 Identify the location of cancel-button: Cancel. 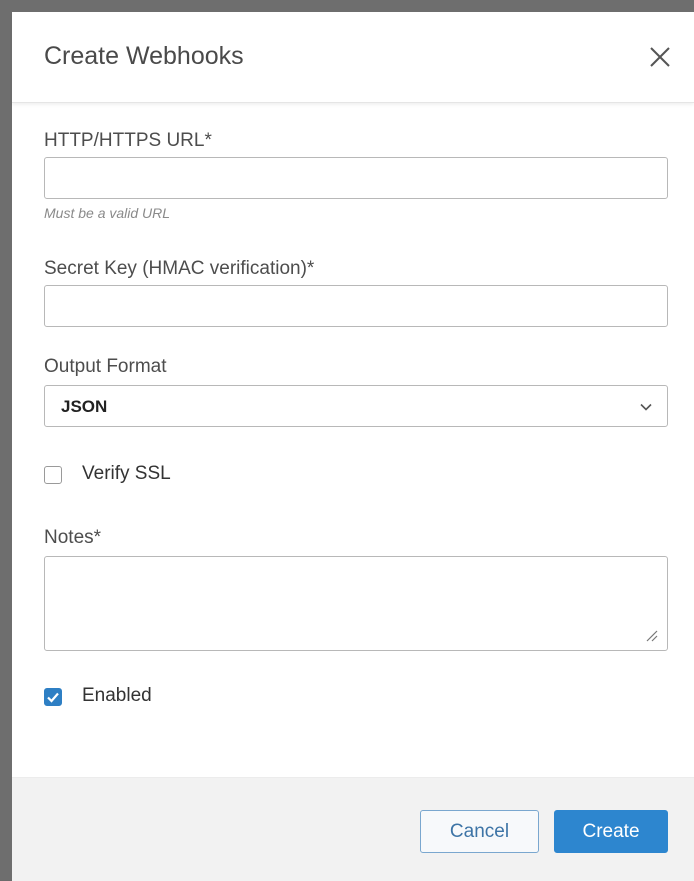
(479, 831).